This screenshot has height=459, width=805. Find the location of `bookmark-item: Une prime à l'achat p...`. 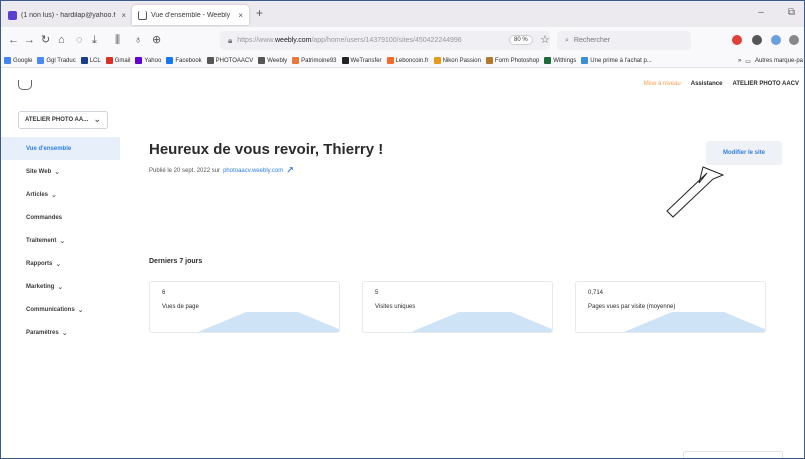

bookmark-item: Une prime à l'achat p... is located at coordinates (616, 60).